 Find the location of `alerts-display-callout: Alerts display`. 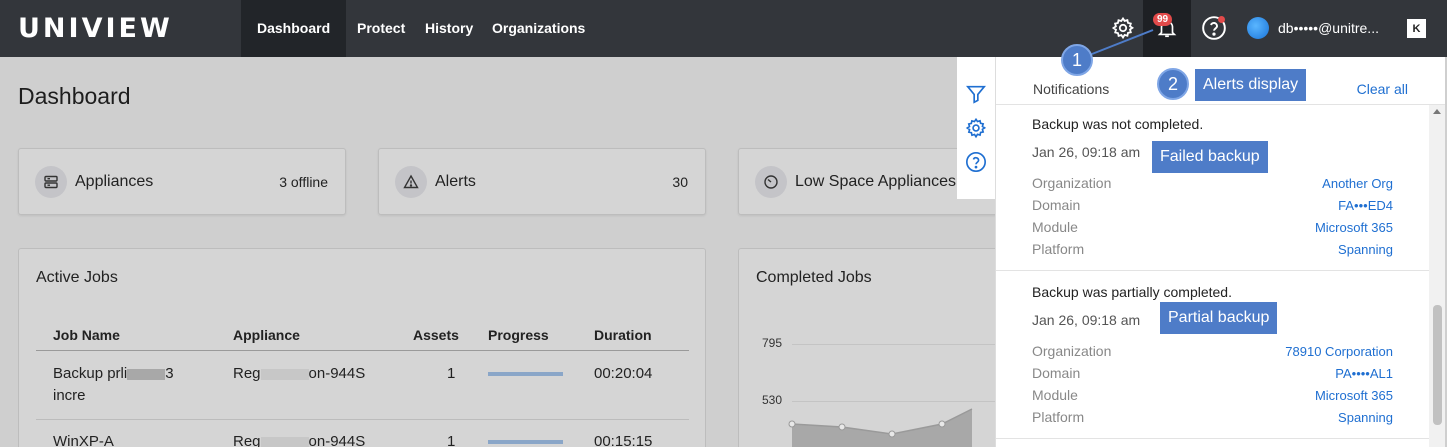

alerts-display-callout: Alerts display is located at coordinates (1251, 85).